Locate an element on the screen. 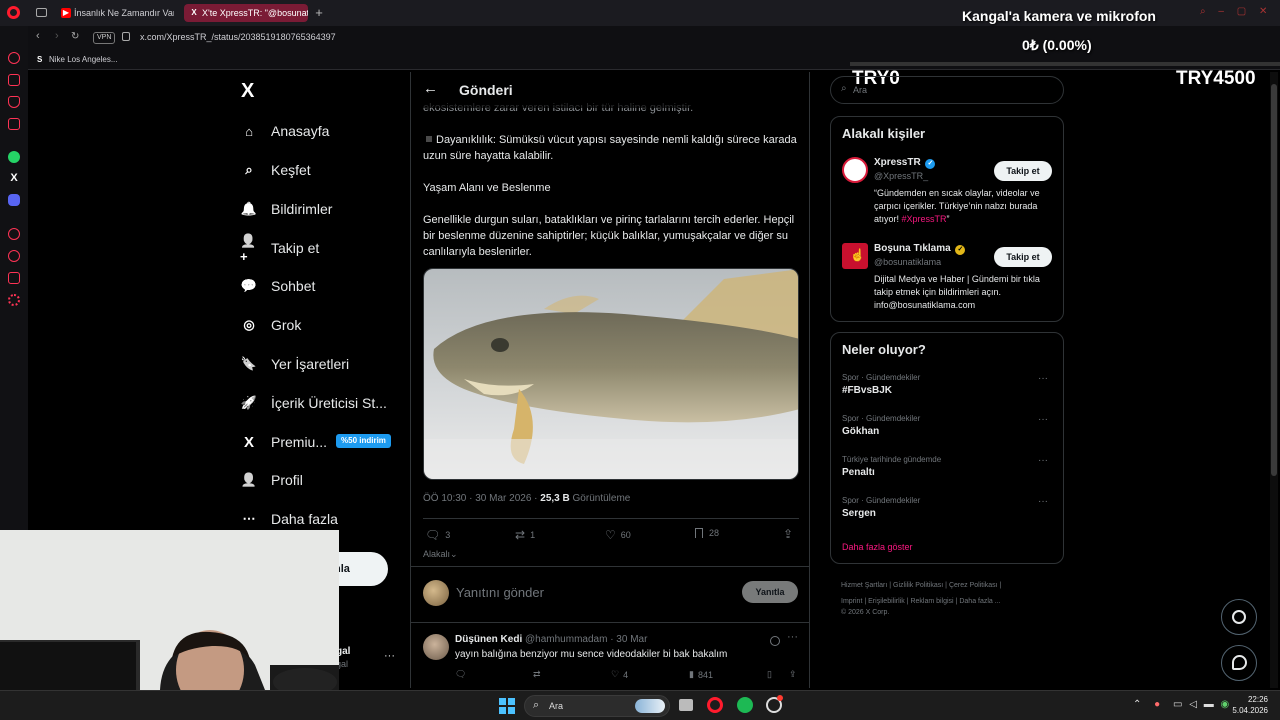 The image size is (1280, 720). shield-icon is located at coordinates (14, 102).